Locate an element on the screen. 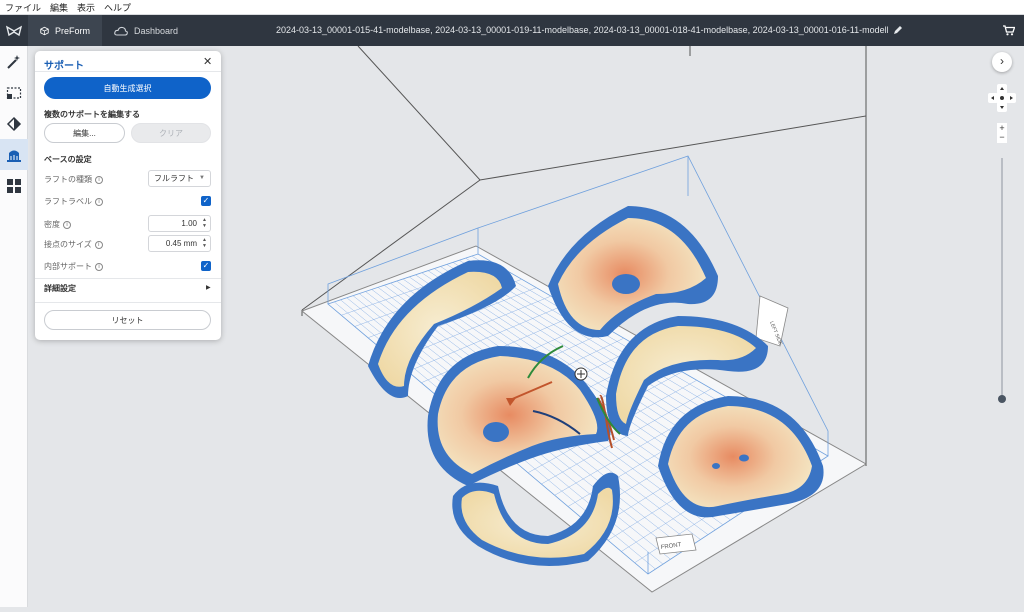 Image resolution: width=1024 pixels, height=612 pixels. cart-icon is located at coordinates (1009, 30).